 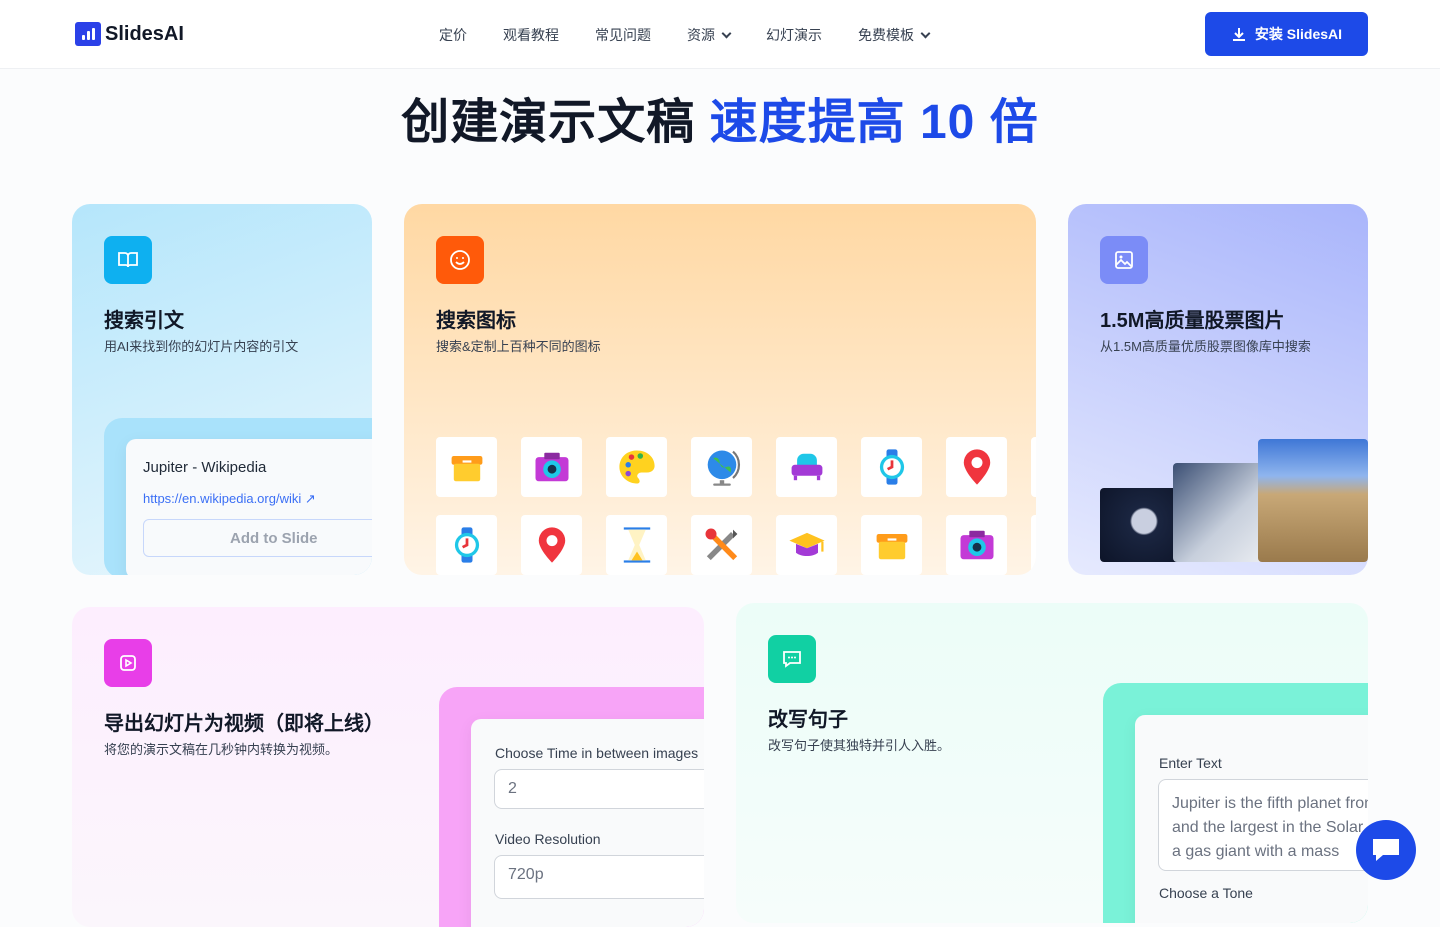 I want to click on download-icon, so click(x=1238, y=34).